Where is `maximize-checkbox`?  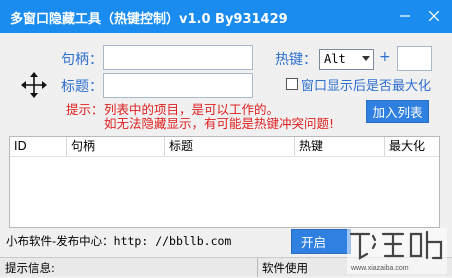
maximize-checkbox is located at coordinates (292, 84).